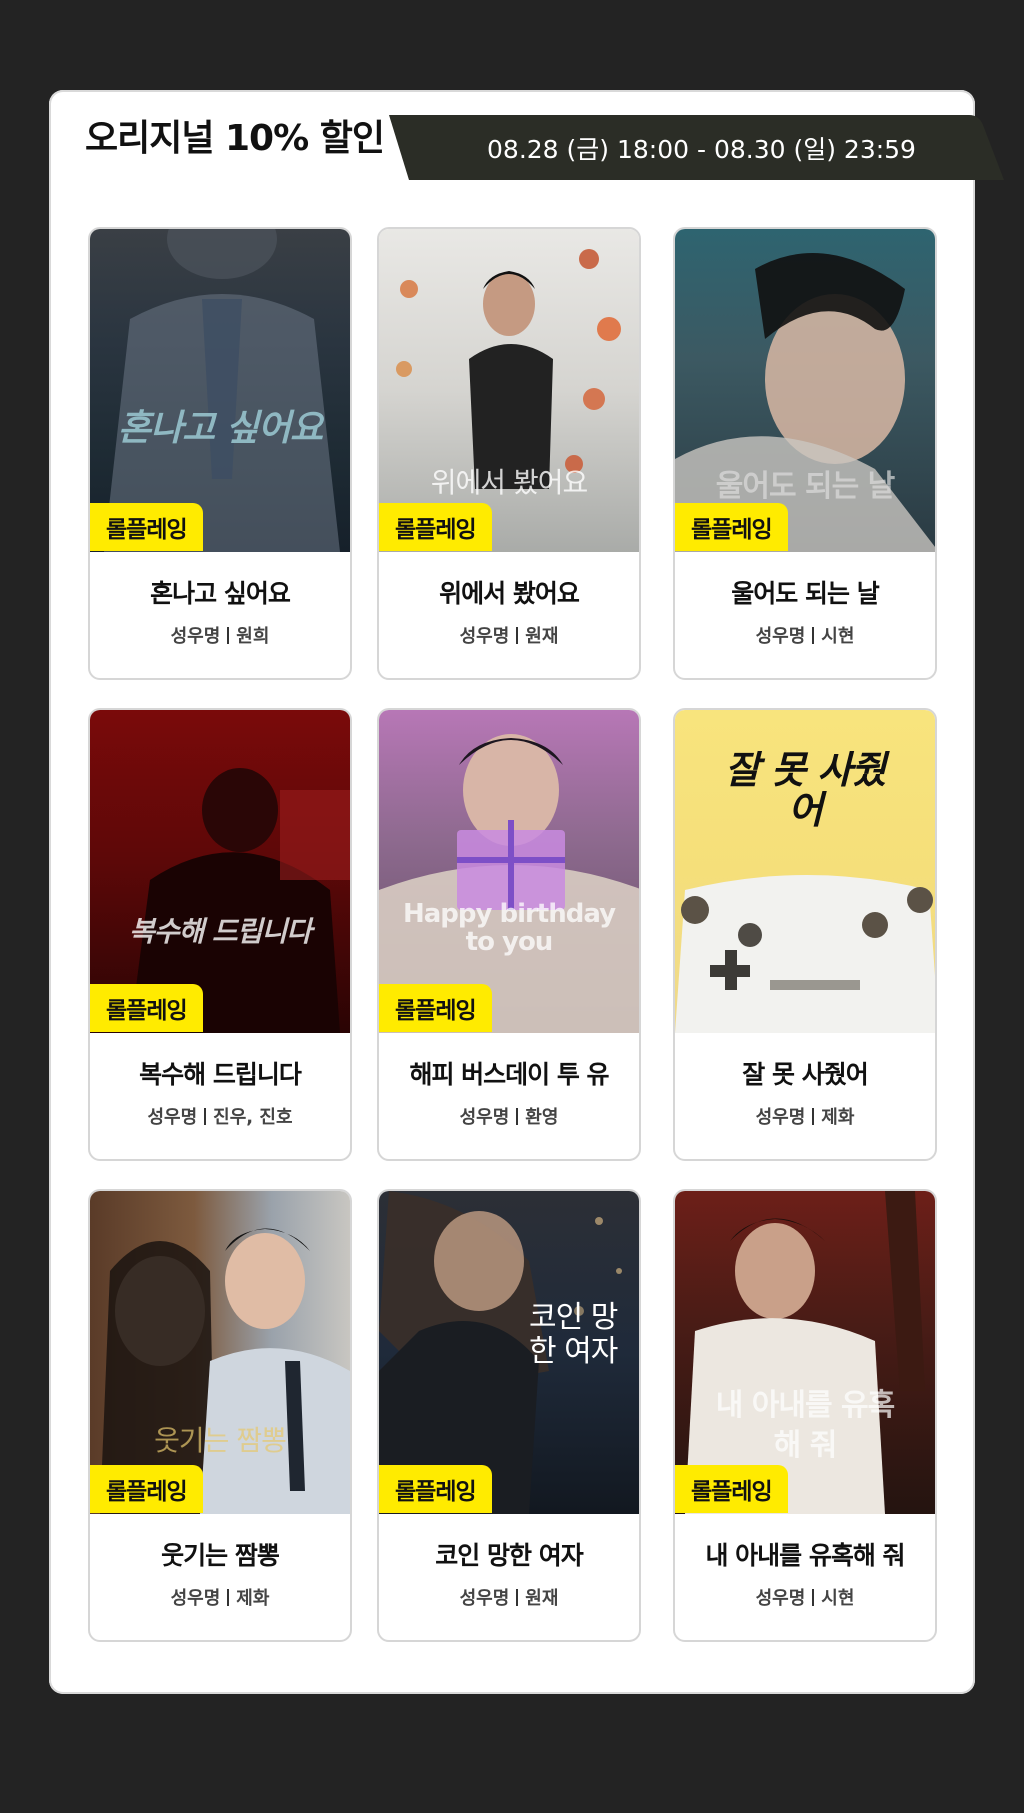 This screenshot has width=1024, height=1813. Describe the element at coordinates (805, 790) in the screenshot. I see `poster-title: 잘 못 사줬어` at that location.